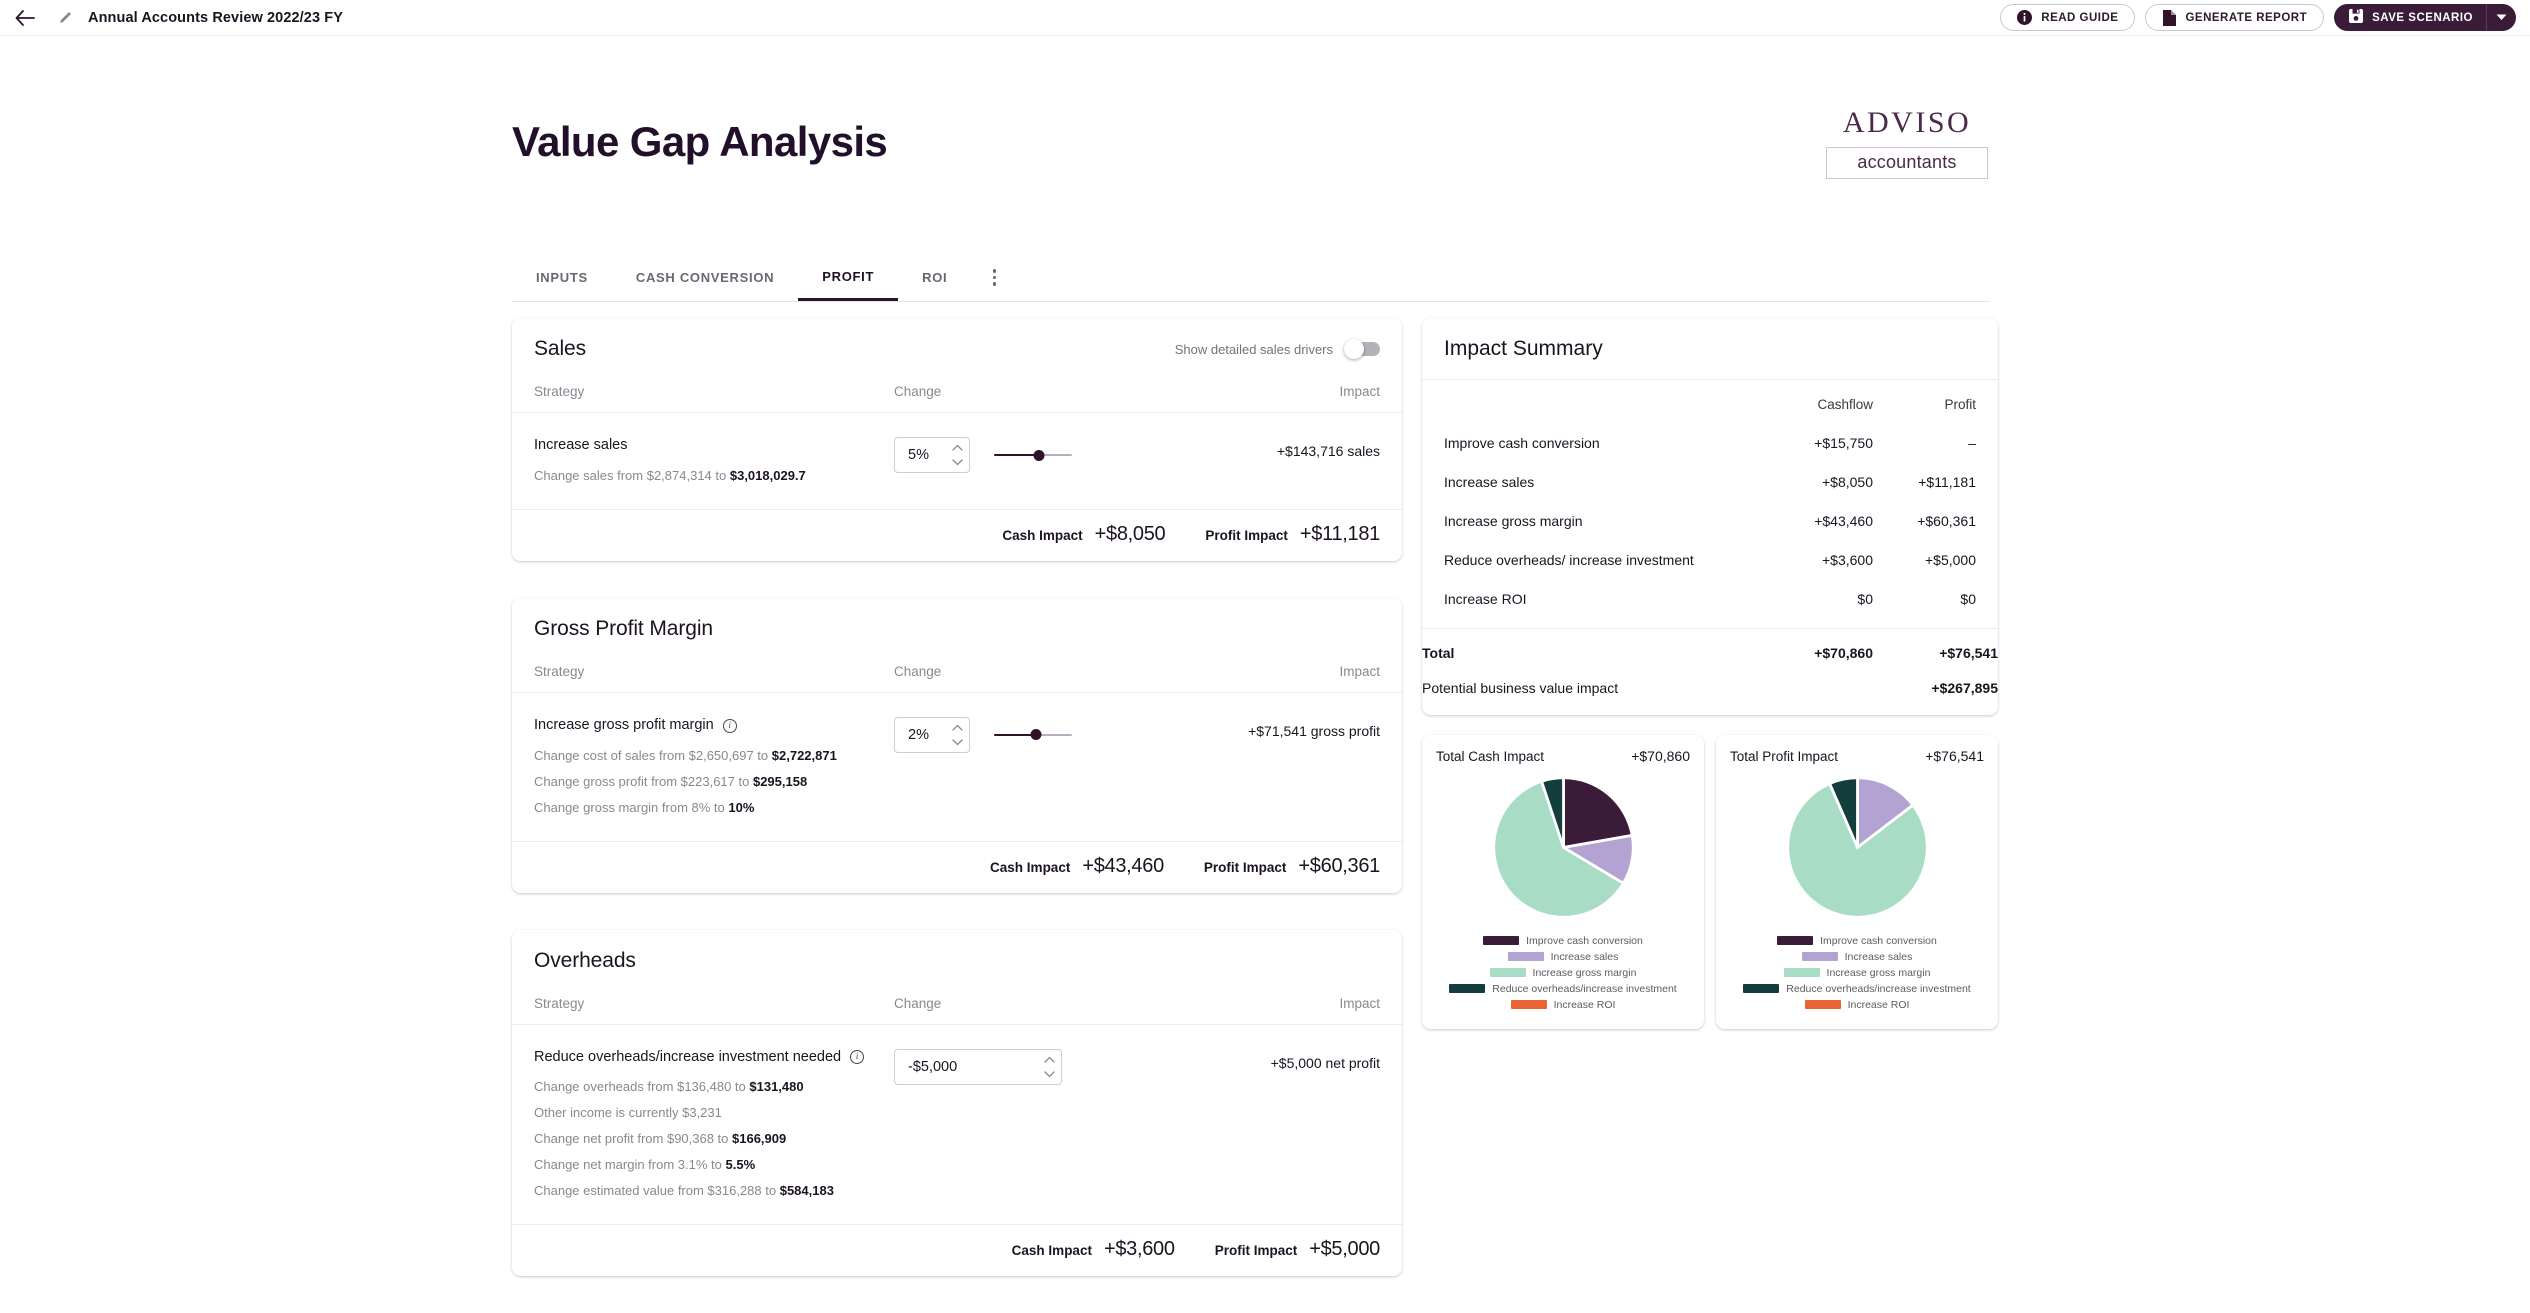 This screenshot has height=1313, width=2530. I want to click on gpm-slider-thumb, so click(1036, 735).